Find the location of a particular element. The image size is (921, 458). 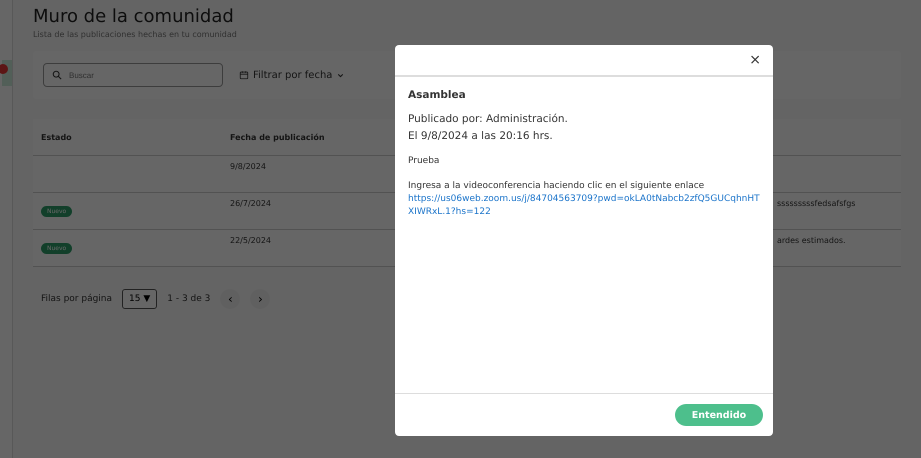

search-icon is located at coordinates (57, 75).